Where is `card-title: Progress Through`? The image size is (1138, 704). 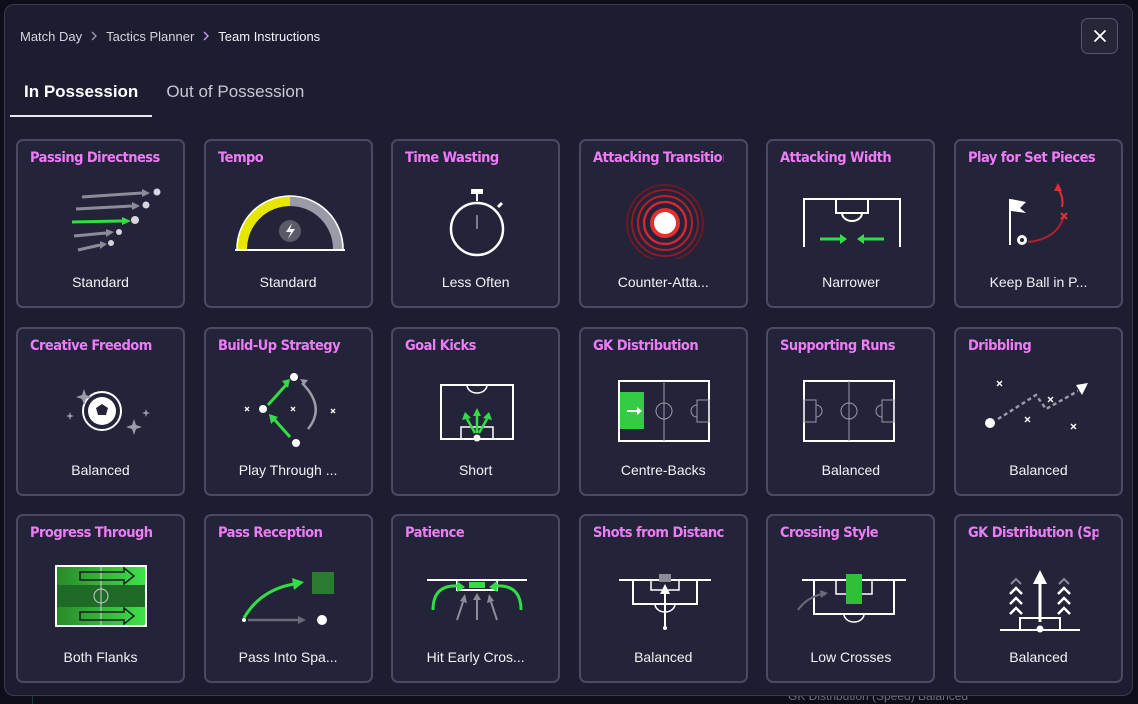
card-title: Progress Through is located at coordinates (91, 533).